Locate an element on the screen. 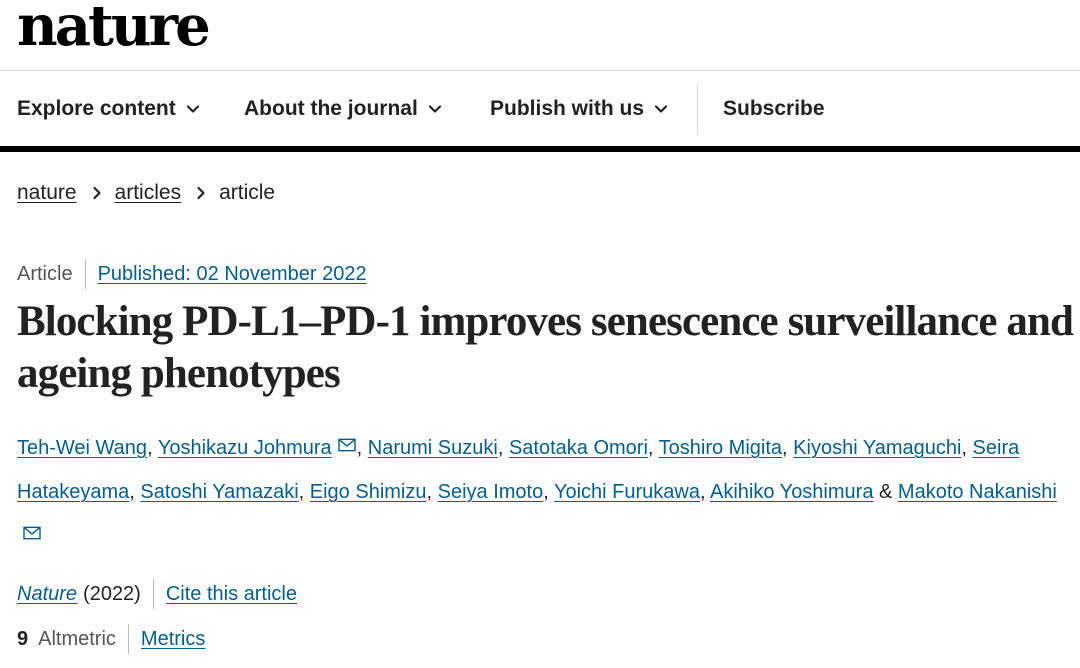  metrics-line: 9 Altmetric Metrics is located at coordinates (111, 639).